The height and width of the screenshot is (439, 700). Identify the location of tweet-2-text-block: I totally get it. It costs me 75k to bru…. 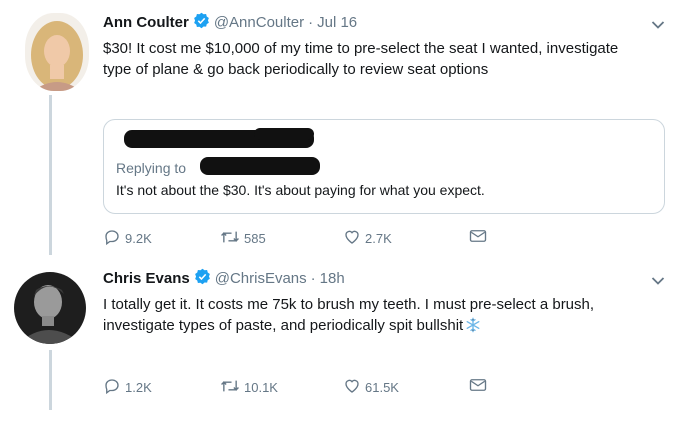
(375, 316).